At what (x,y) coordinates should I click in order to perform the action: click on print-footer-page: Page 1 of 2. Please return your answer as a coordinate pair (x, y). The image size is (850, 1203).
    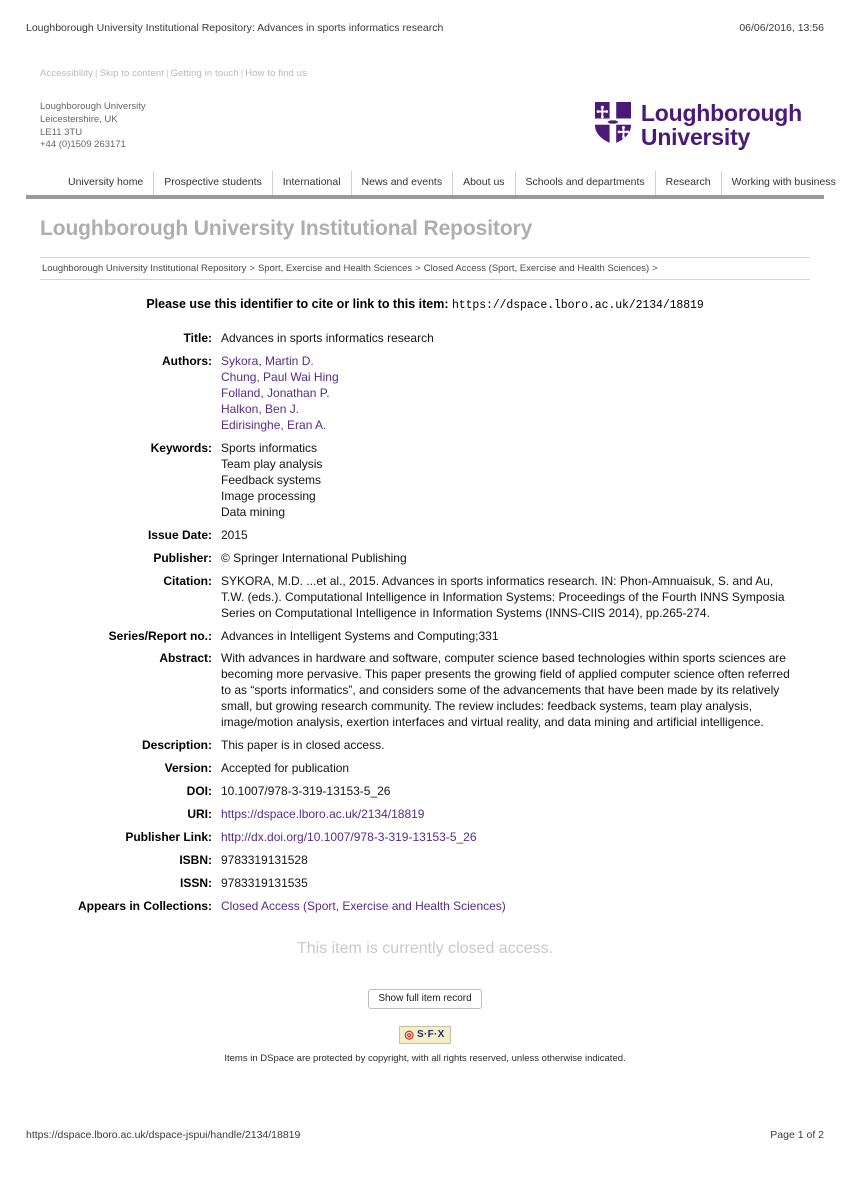
    Looking at the image, I should click on (797, 1135).